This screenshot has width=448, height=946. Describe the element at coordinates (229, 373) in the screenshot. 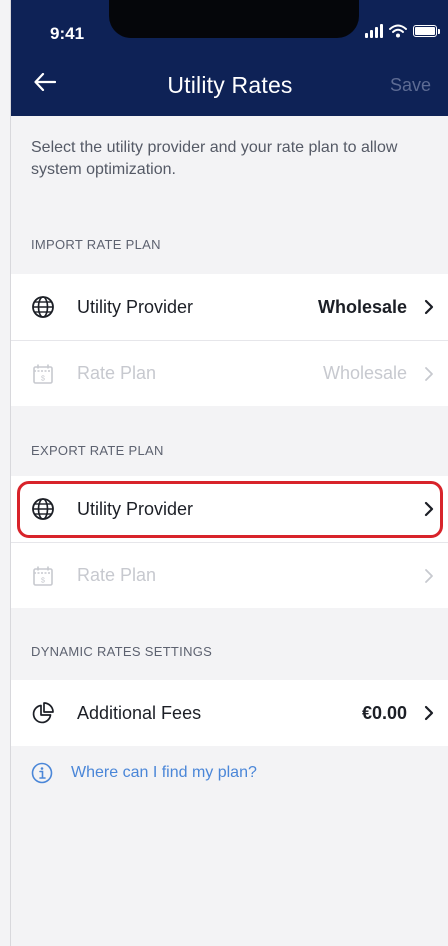

I see `import-rate-plan-row: $ Rate Plan Wholesale` at that location.